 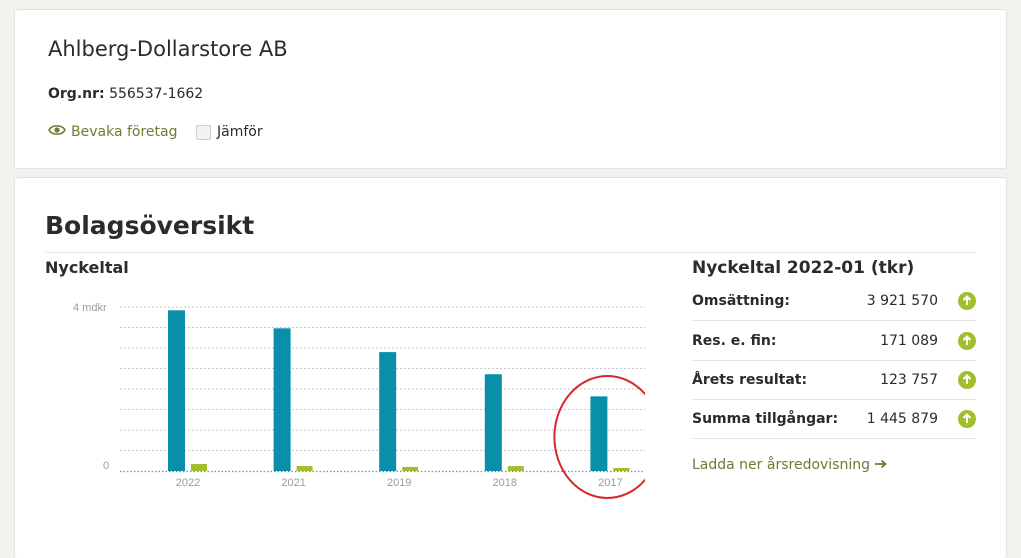 I want to click on watch-company-button: Bevaka företag, so click(x=112, y=132).